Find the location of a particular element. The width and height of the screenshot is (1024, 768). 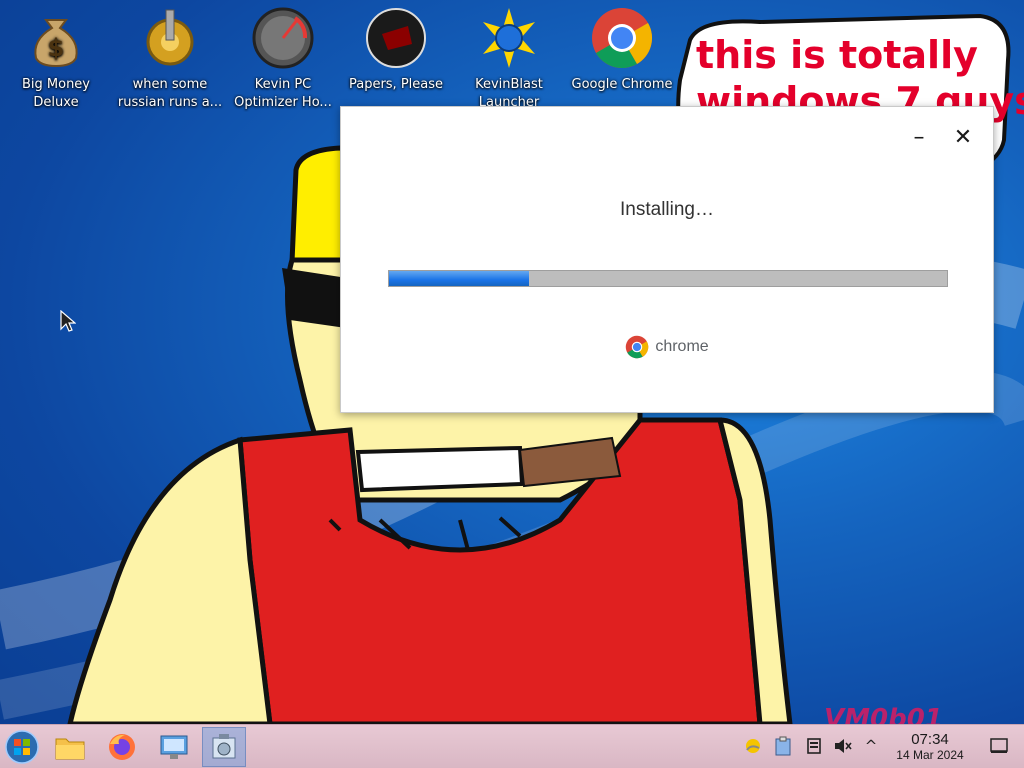

chrome-brand: chrome is located at coordinates (667, 347).